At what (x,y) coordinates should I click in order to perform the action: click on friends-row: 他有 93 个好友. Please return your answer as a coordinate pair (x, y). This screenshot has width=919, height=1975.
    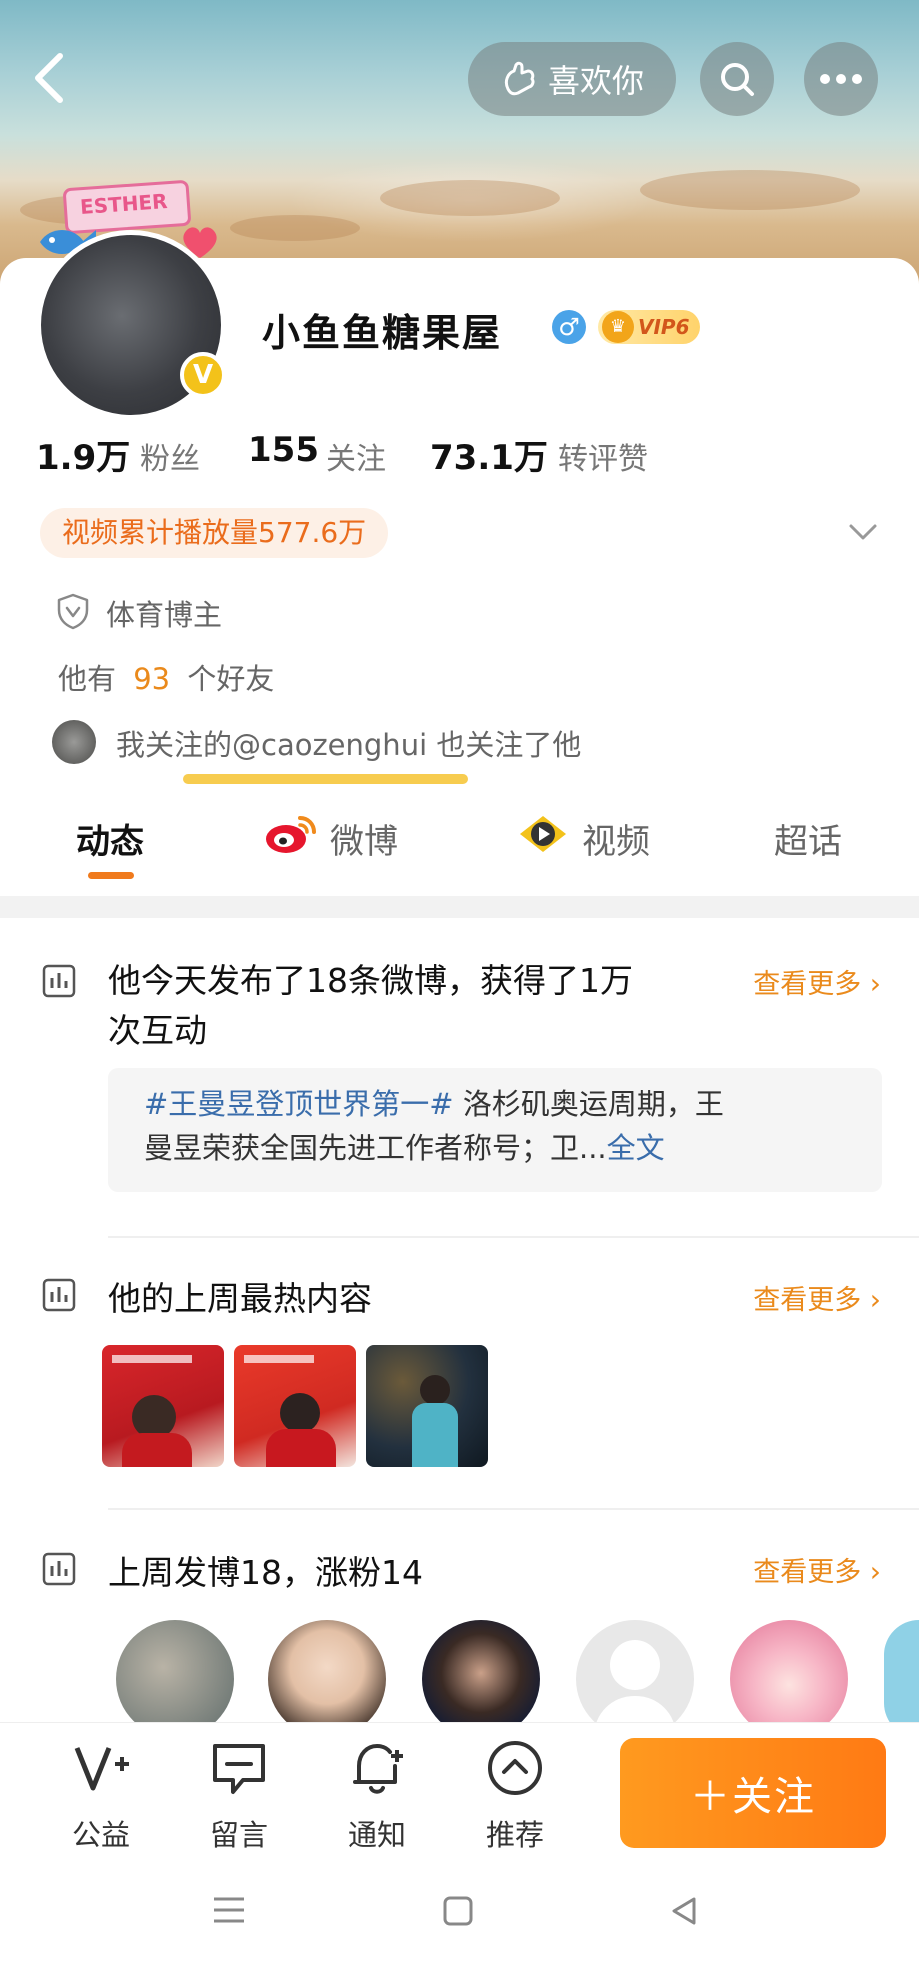
    Looking at the image, I should click on (166, 677).